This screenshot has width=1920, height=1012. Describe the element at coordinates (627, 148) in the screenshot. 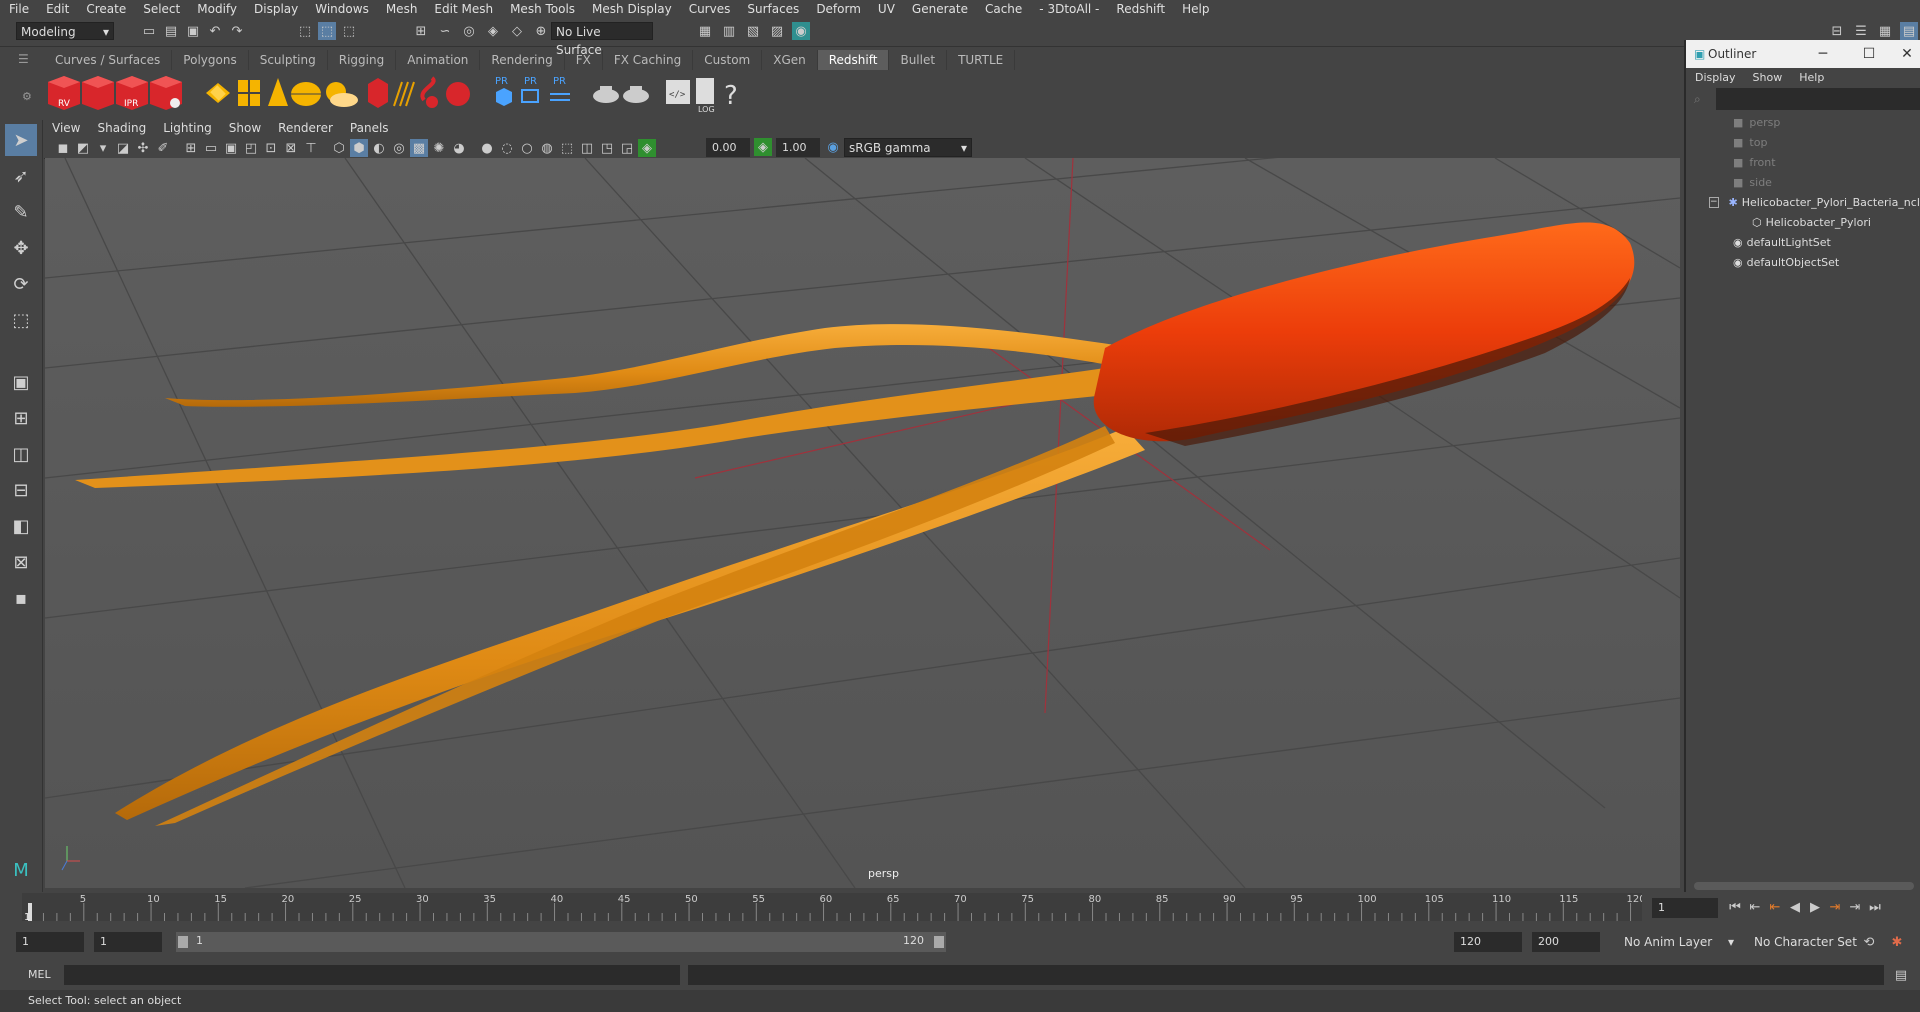

I see `xray-components-icon: ◲` at that location.